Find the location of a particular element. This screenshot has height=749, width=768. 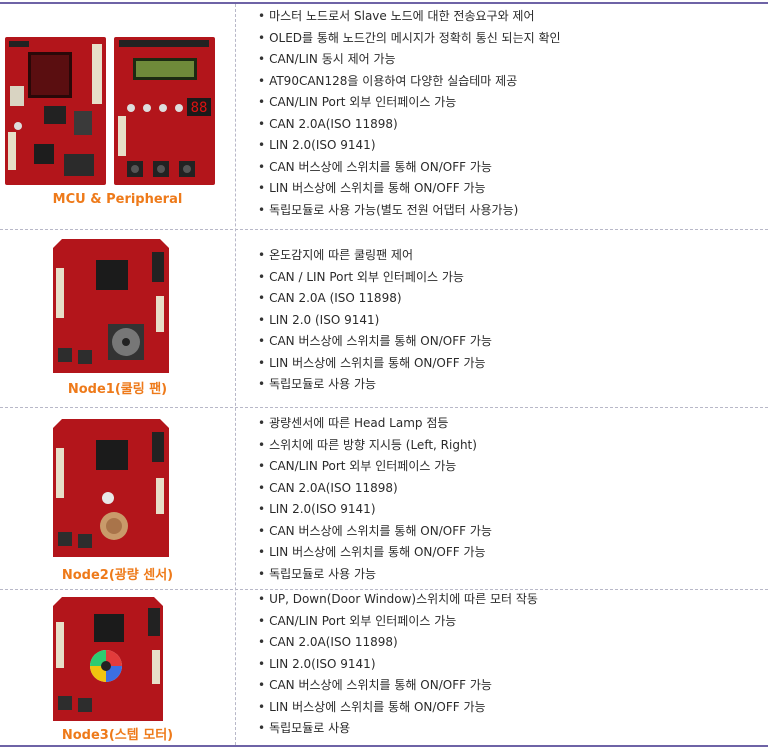

mcu-peripheral-image-cell: 88 MCU & Peripheral is located at coordinates (117, 128).